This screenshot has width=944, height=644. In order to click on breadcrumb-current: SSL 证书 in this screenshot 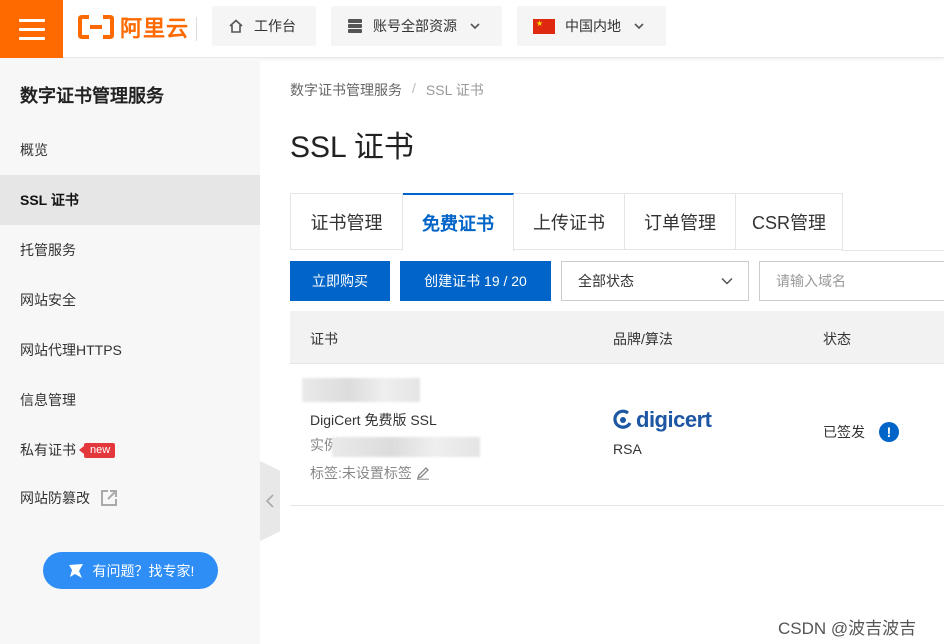, I will do `click(454, 90)`.